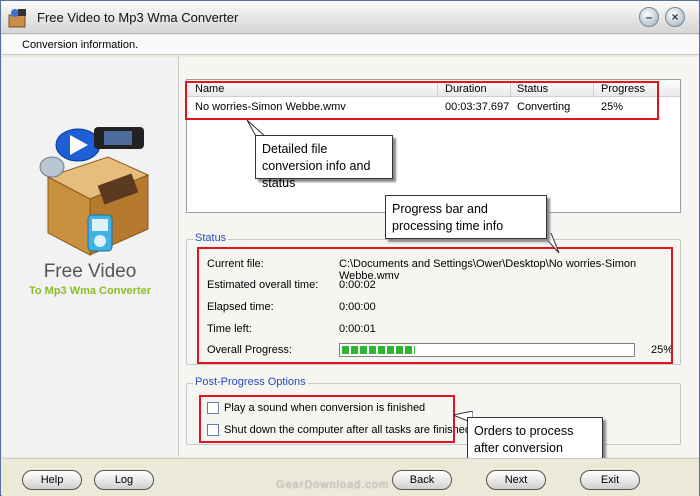  I want to click on callout-file-info: Detailed file conversion info and status, so click(324, 162).